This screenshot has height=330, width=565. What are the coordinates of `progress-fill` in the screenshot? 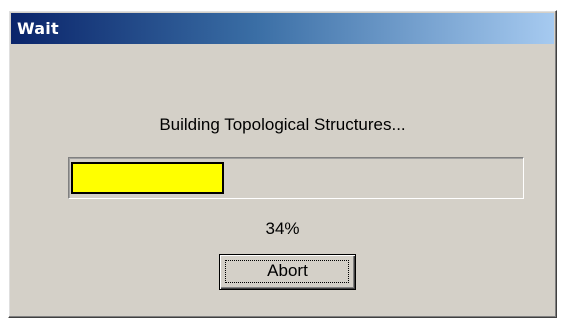 It's located at (147, 178).